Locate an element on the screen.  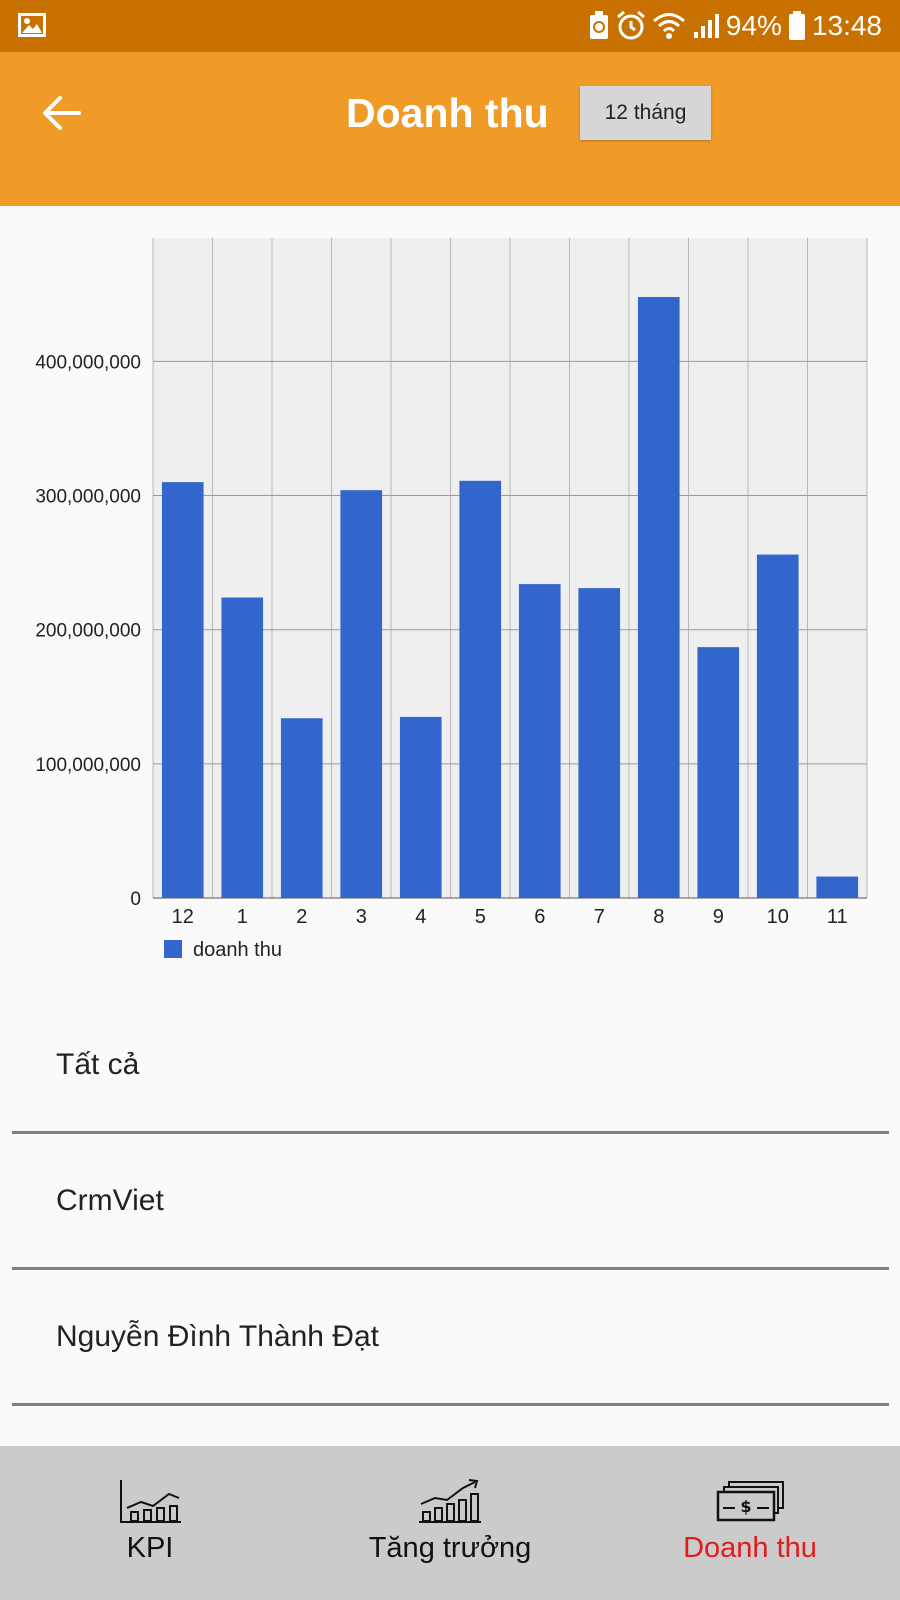
x-tick-label: 10 is located at coordinates (778, 917).